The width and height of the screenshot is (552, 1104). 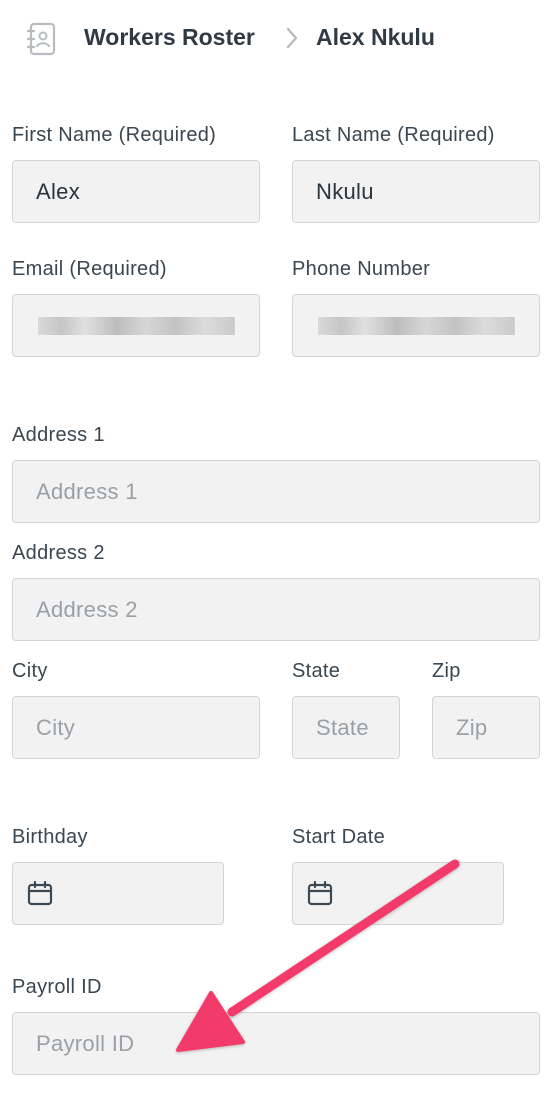 I want to click on email-input, so click(x=136, y=325).